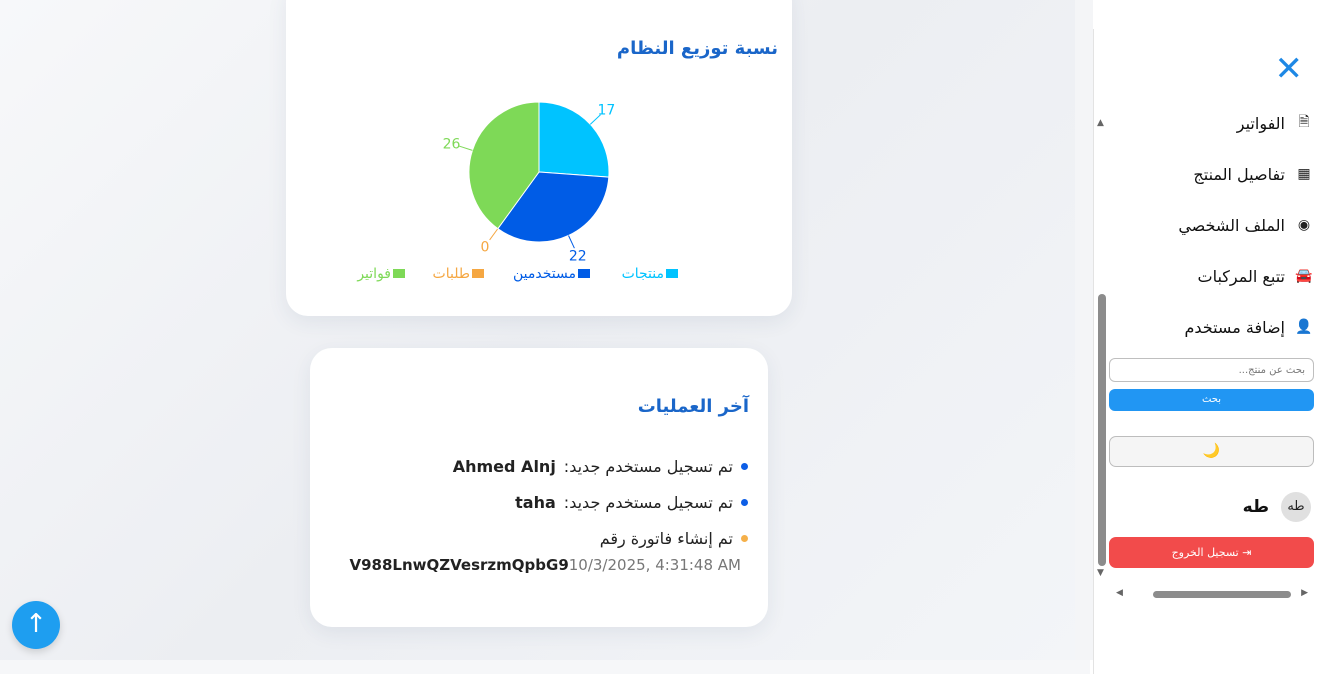 The height and width of the screenshot is (674, 1325). Describe the element at coordinates (538, 538) in the screenshot. I see `list-item: تم إنشاء فاتورة رقم` at that location.